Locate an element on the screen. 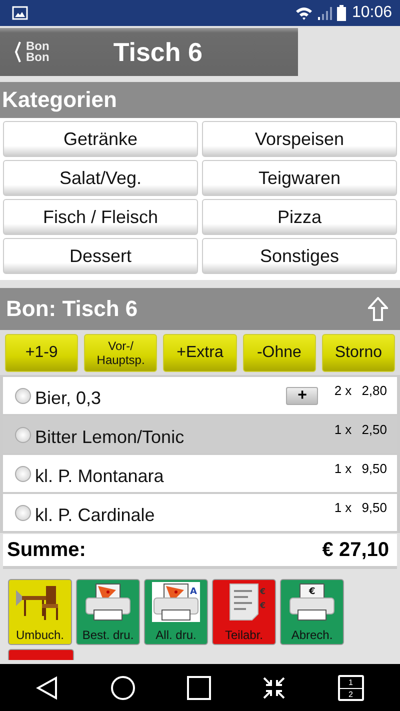 Image resolution: width=400 pixels, height=711 pixels. item-name: kl. P. Montanara is located at coordinates (100, 476).